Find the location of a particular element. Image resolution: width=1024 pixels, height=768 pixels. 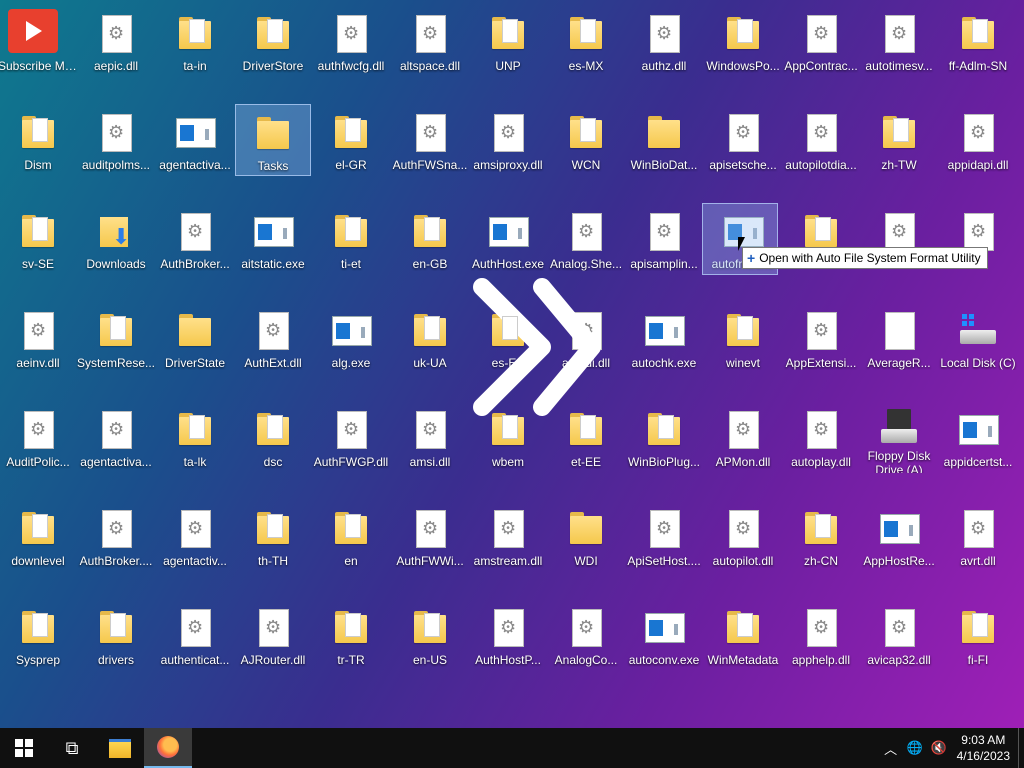

desktop-icon: zh-CN is located at coordinates (821, 536).